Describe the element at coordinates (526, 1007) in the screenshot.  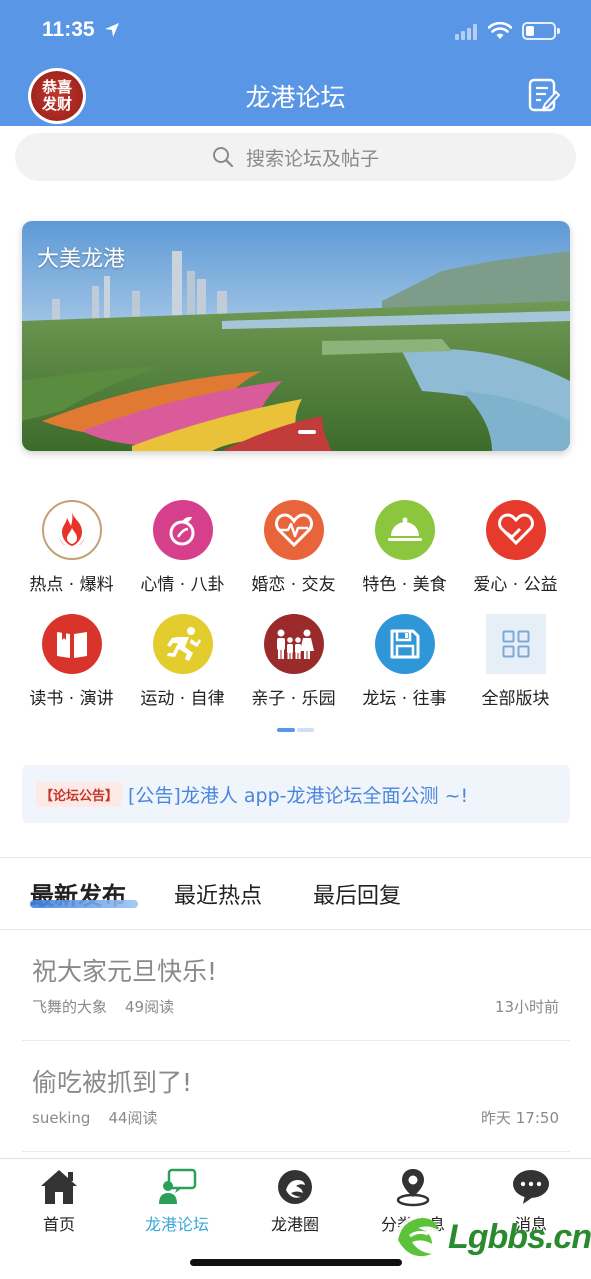
I see `post-time: 13小时前` at that location.